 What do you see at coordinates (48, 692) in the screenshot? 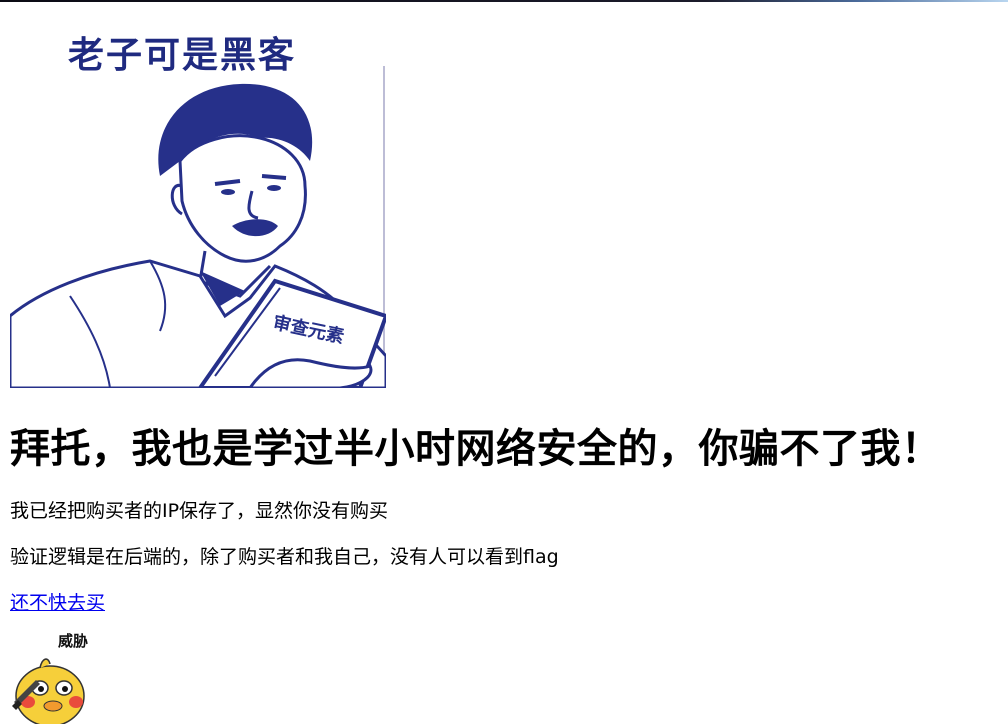
I see `duck-illustration` at bounding box center [48, 692].